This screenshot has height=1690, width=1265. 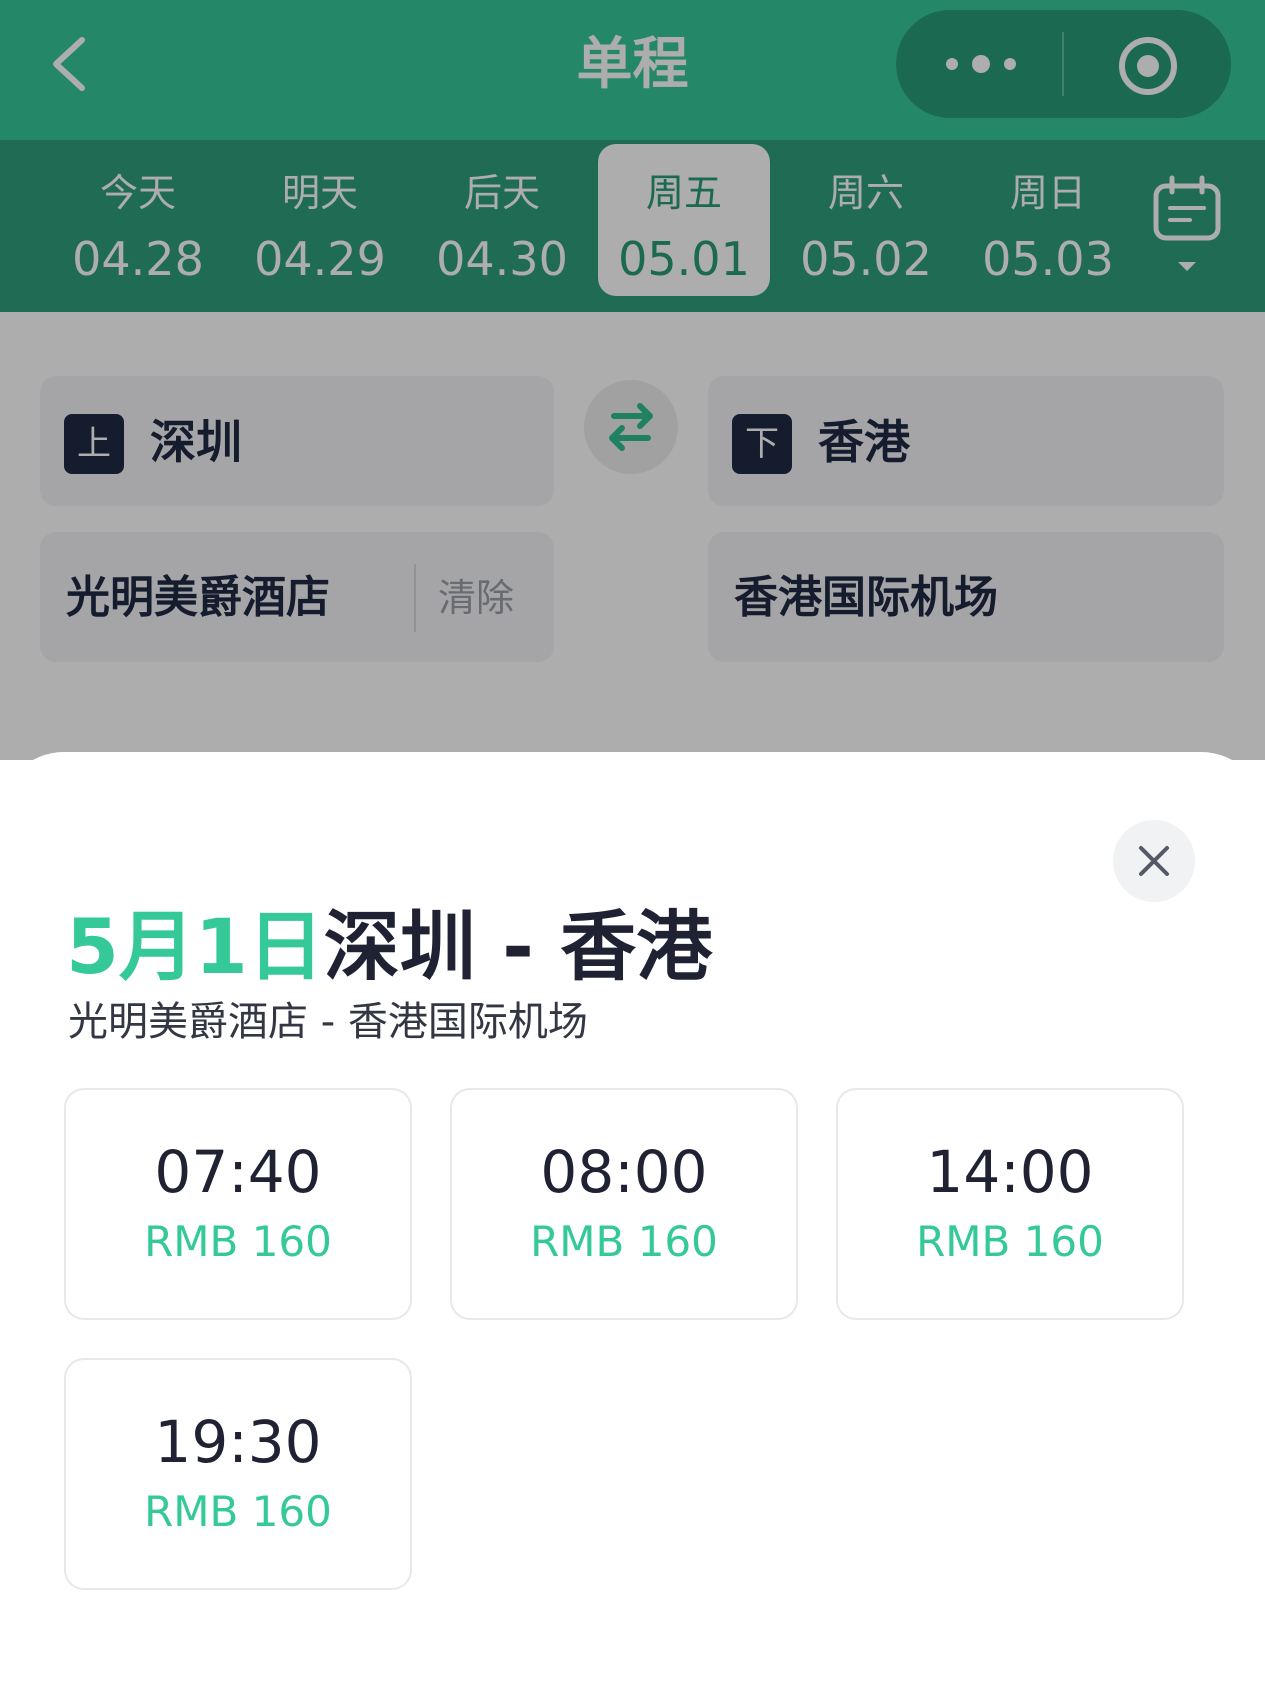 What do you see at coordinates (1010, 1172) in the screenshot?
I see `slot-time: 14:00` at bounding box center [1010, 1172].